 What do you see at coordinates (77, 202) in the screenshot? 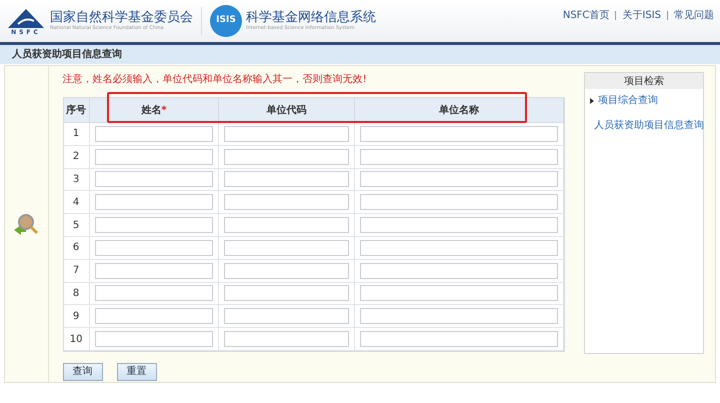
I see `row-number: 4` at bounding box center [77, 202].